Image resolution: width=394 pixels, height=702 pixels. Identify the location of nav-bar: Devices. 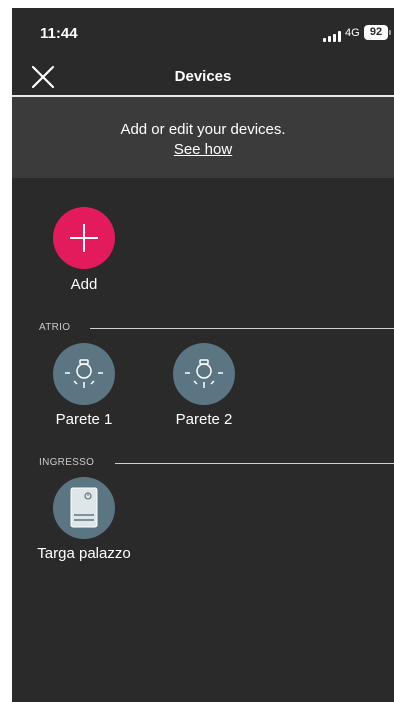
(203, 76).